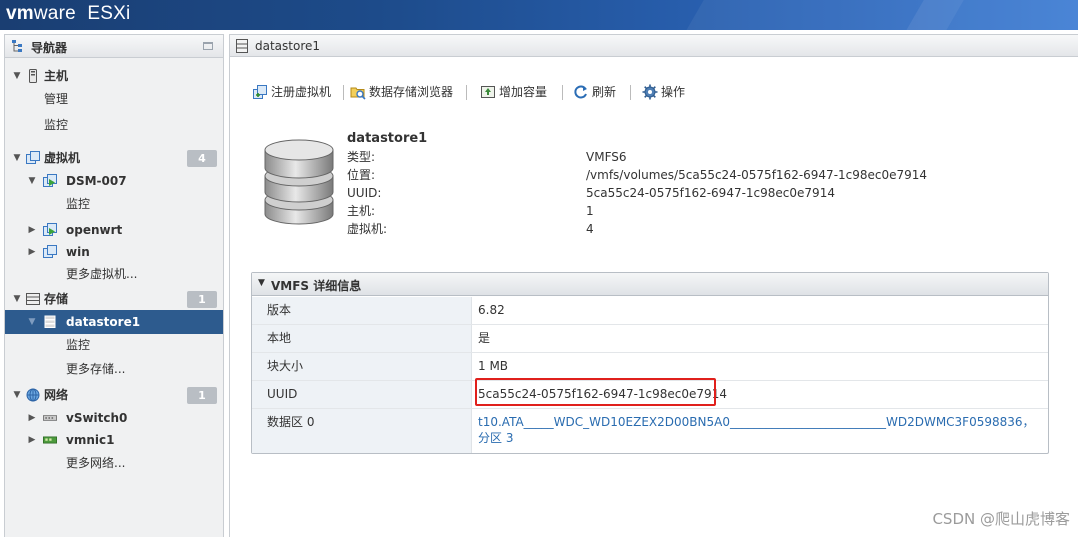  Describe the element at coordinates (114, 418) in the screenshot. I see `nav-item-vswitch0: ▶ vSwitch0` at that location.